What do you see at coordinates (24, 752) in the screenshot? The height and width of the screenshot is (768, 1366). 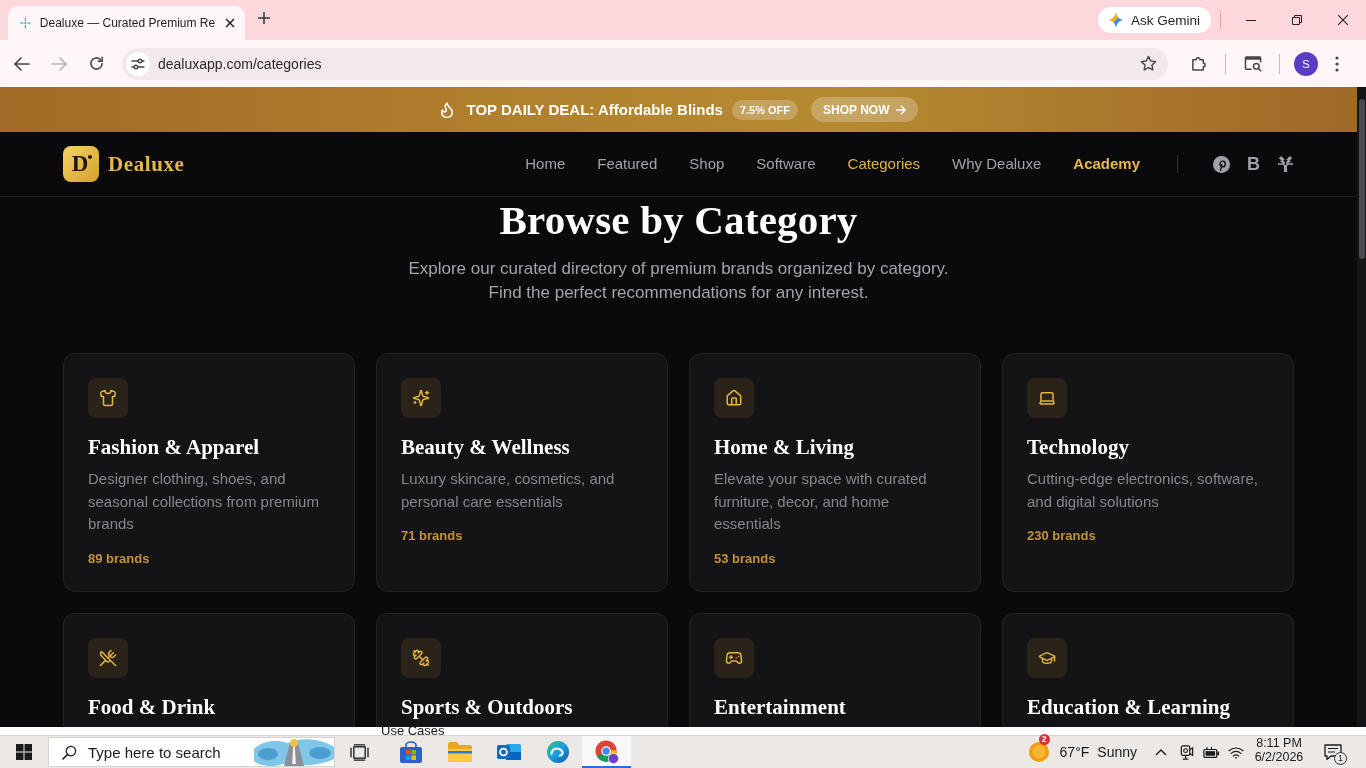 I see `windows-logo-icon` at bounding box center [24, 752].